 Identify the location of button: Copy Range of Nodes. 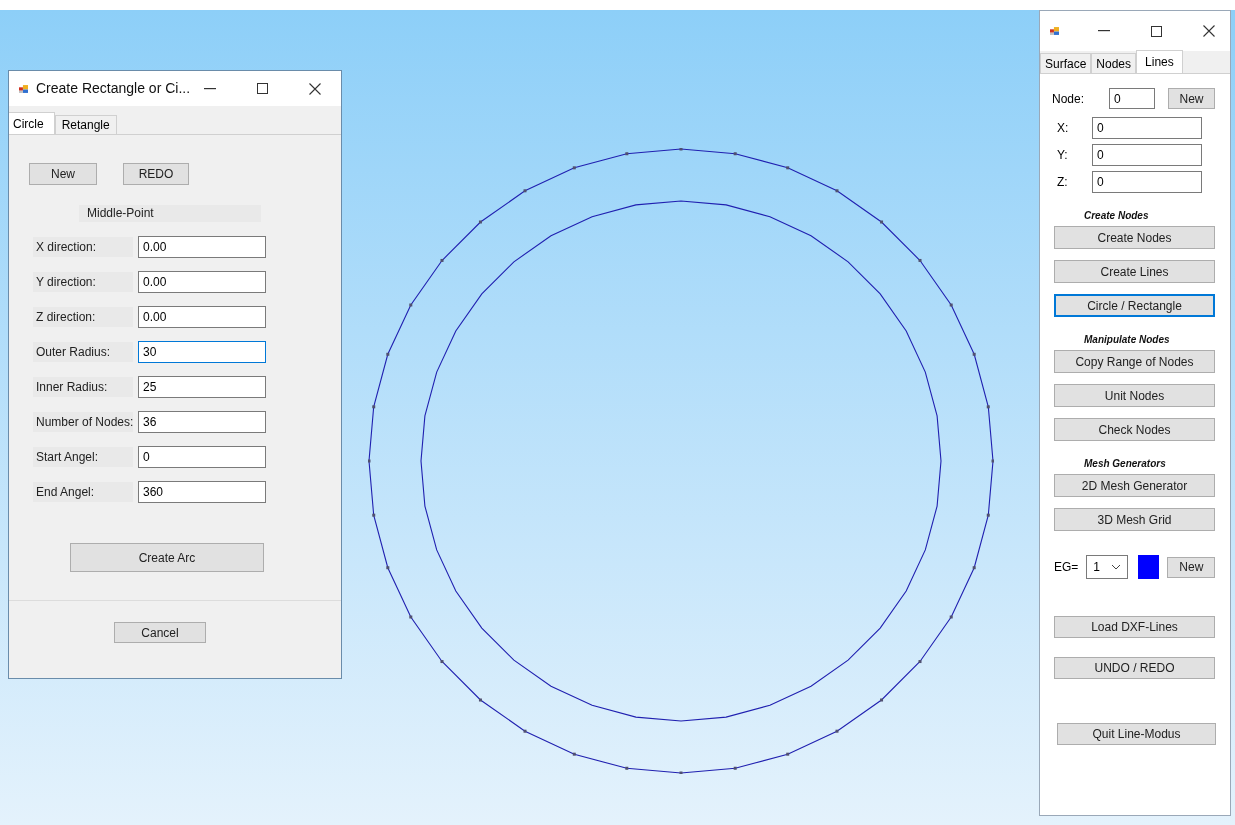
(1134, 361).